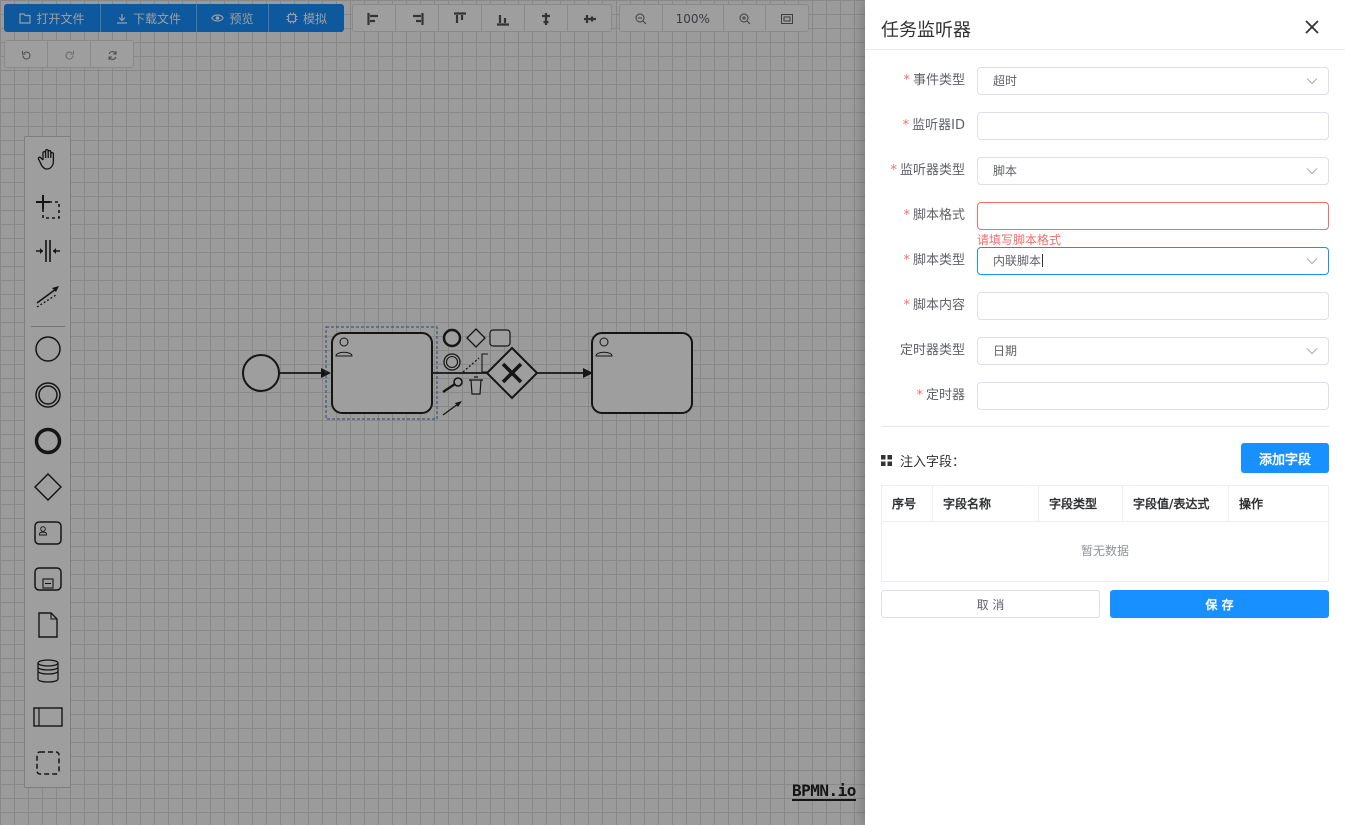 The width and height of the screenshot is (1345, 825). Describe the element at coordinates (990, 604) in the screenshot. I see `cancel-button: 取 消` at that location.